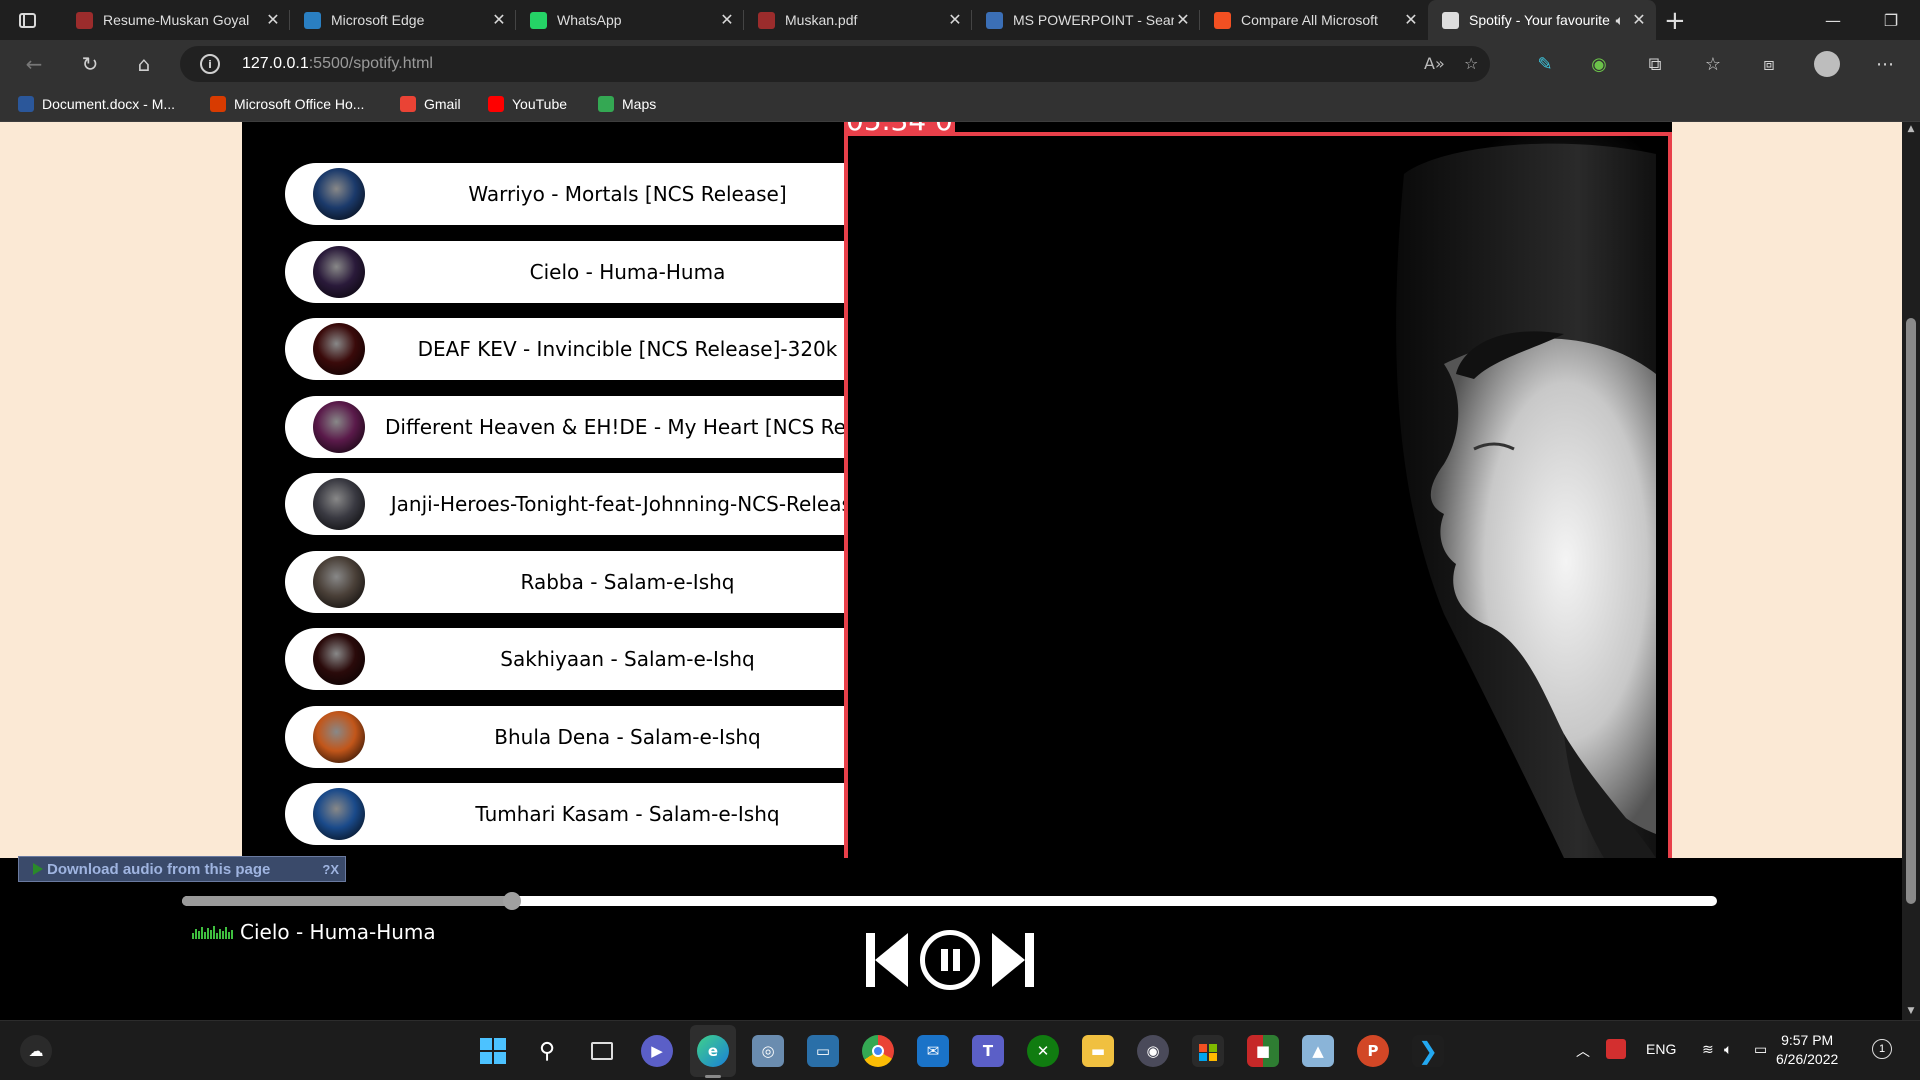 The image size is (1920, 1080). I want to click on scroll-up-icon: ▲, so click(1911, 129).